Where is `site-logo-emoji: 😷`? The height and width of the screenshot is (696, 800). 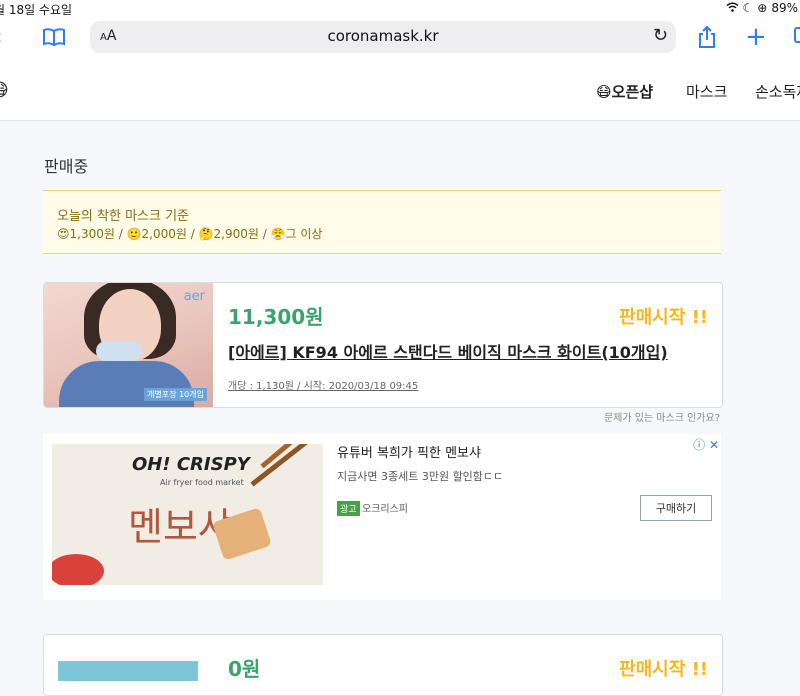
site-logo-emoji: 😷 is located at coordinates (4, 90).